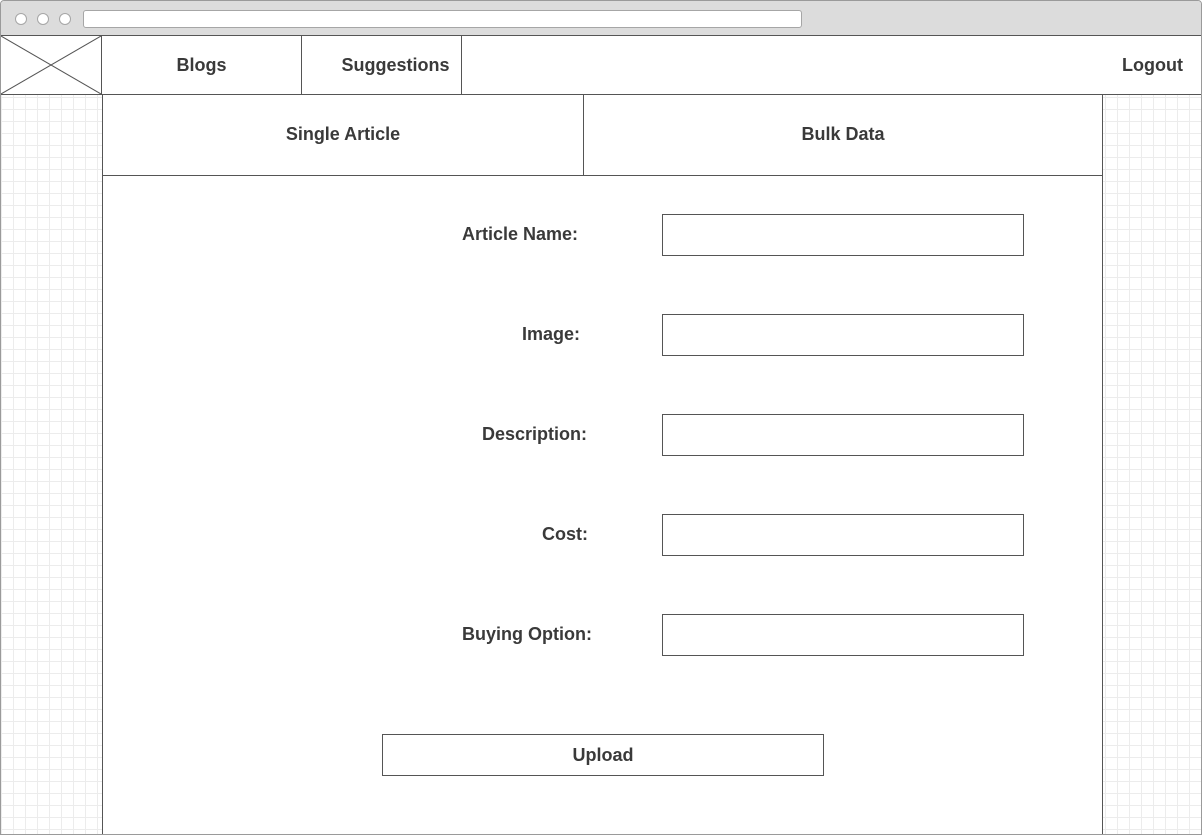 The height and width of the screenshot is (835, 1202). I want to click on article-name-label: Article Name:, so click(520, 234).